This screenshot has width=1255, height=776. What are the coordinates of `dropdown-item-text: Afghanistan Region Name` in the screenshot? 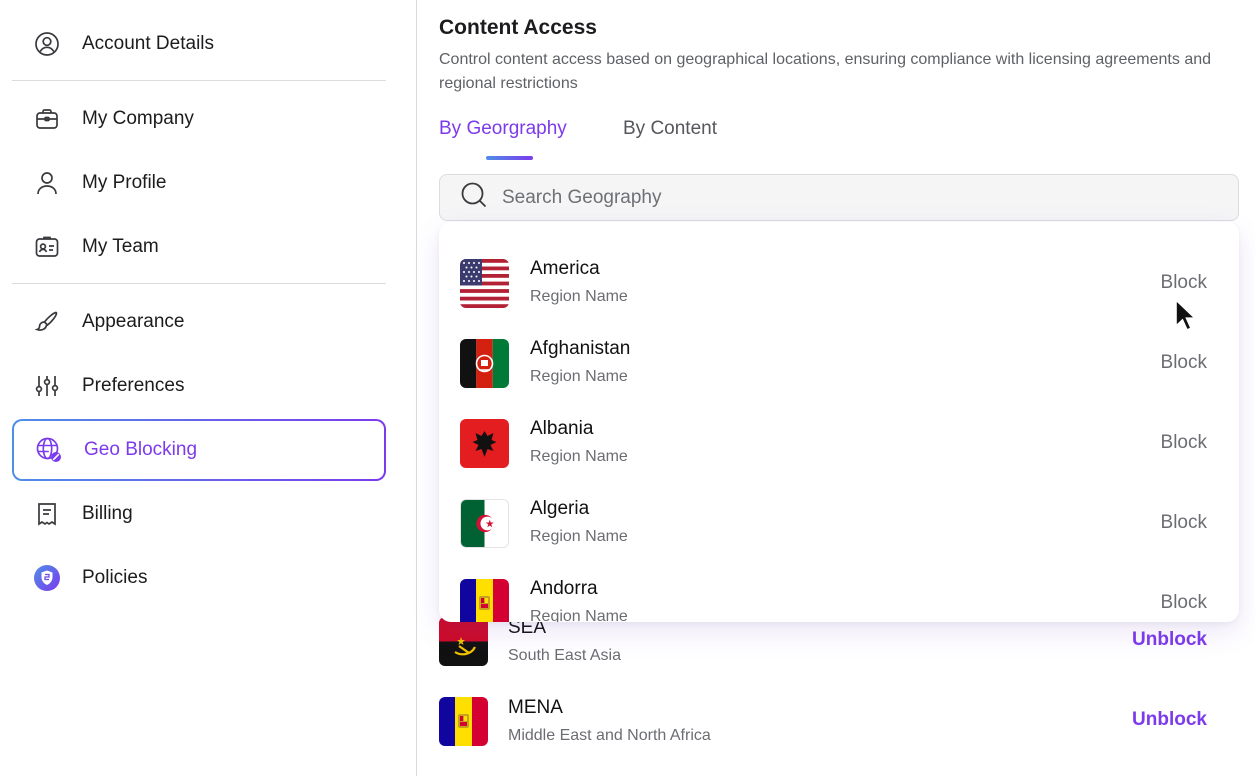 It's located at (580, 362).